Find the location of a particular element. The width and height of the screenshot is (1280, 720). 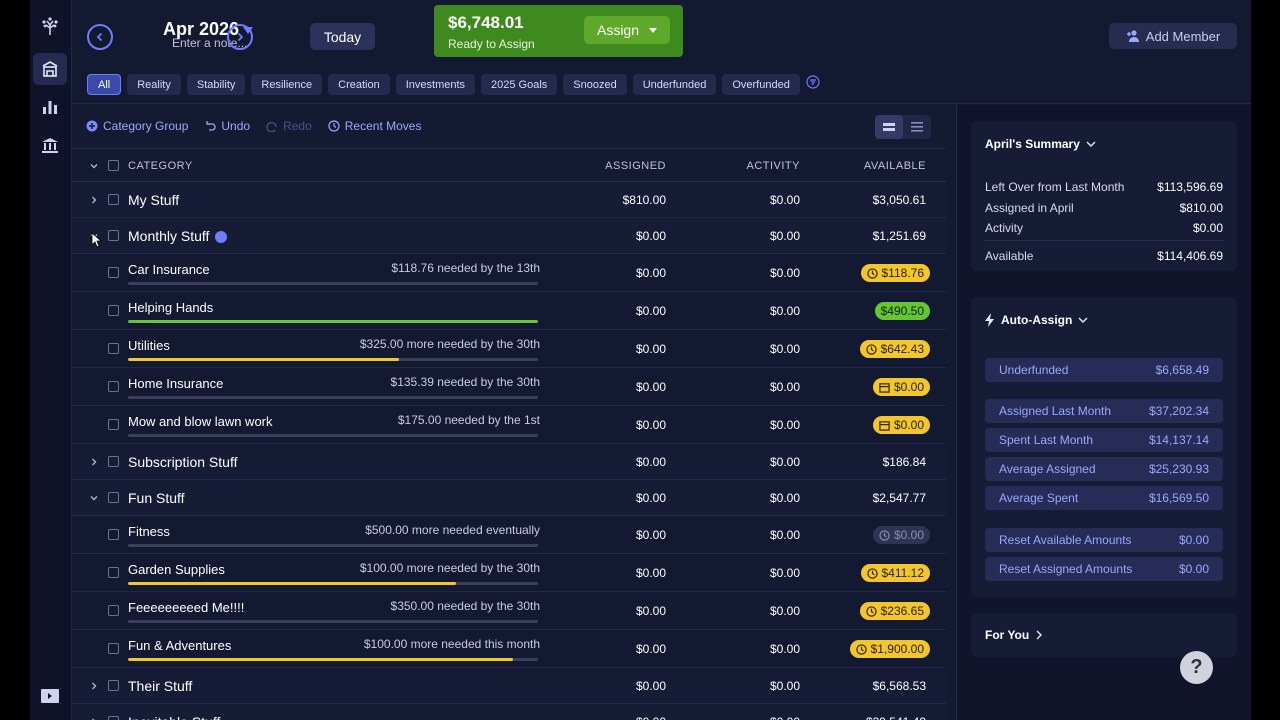

auto-assign-average-spent: Average Spent $16,569.50 is located at coordinates (1104, 498).